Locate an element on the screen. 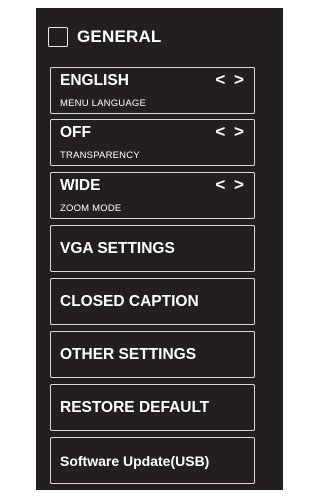 The width and height of the screenshot is (320, 499). transparency-option: OFF < > TRANSPARENCY is located at coordinates (152, 142).